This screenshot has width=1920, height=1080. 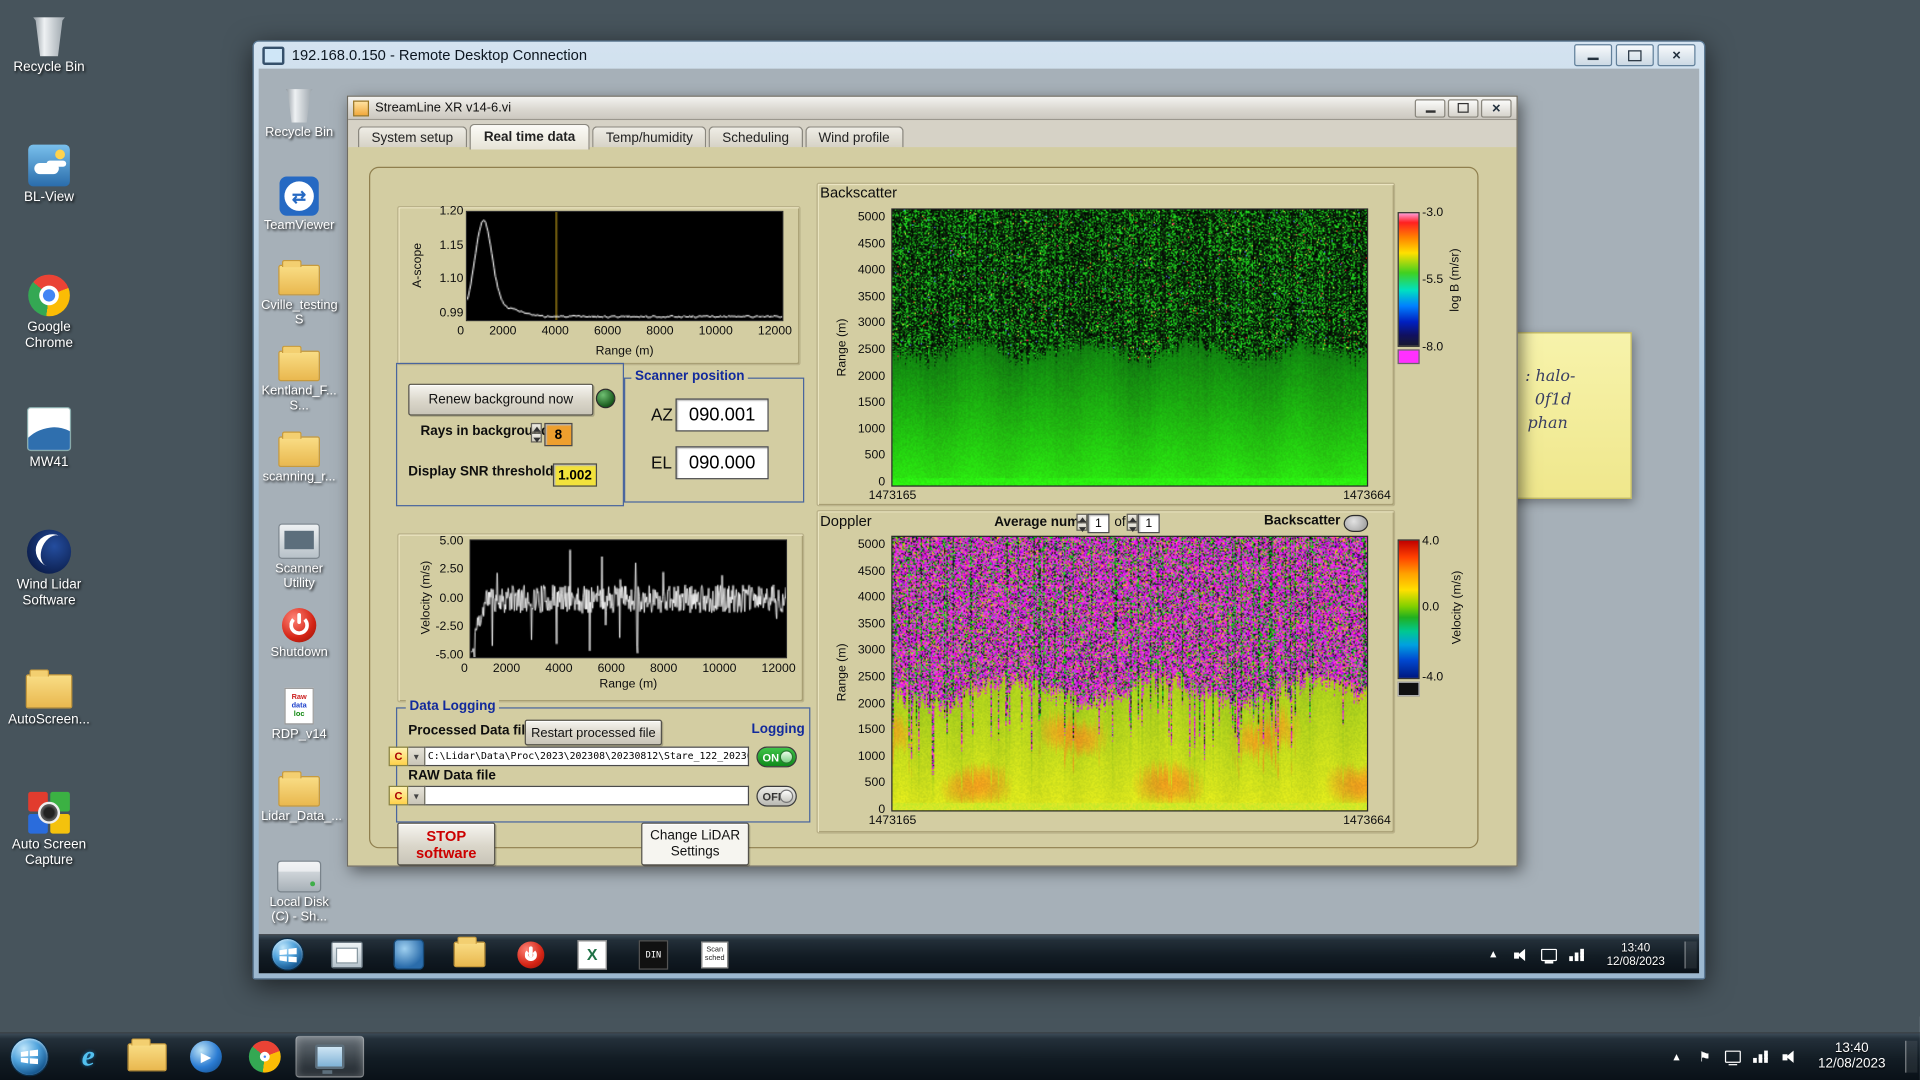 What do you see at coordinates (722, 415) in the screenshot?
I see `az-value-field: 090.001` at bounding box center [722, 415].